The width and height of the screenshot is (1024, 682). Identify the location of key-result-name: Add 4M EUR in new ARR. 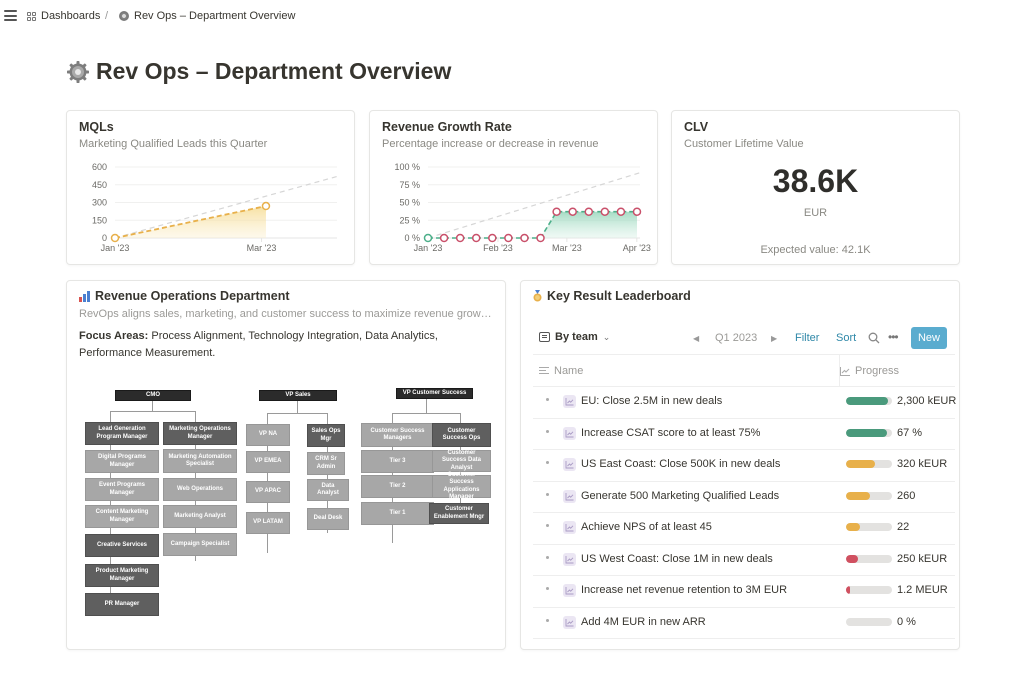
(643, 621).